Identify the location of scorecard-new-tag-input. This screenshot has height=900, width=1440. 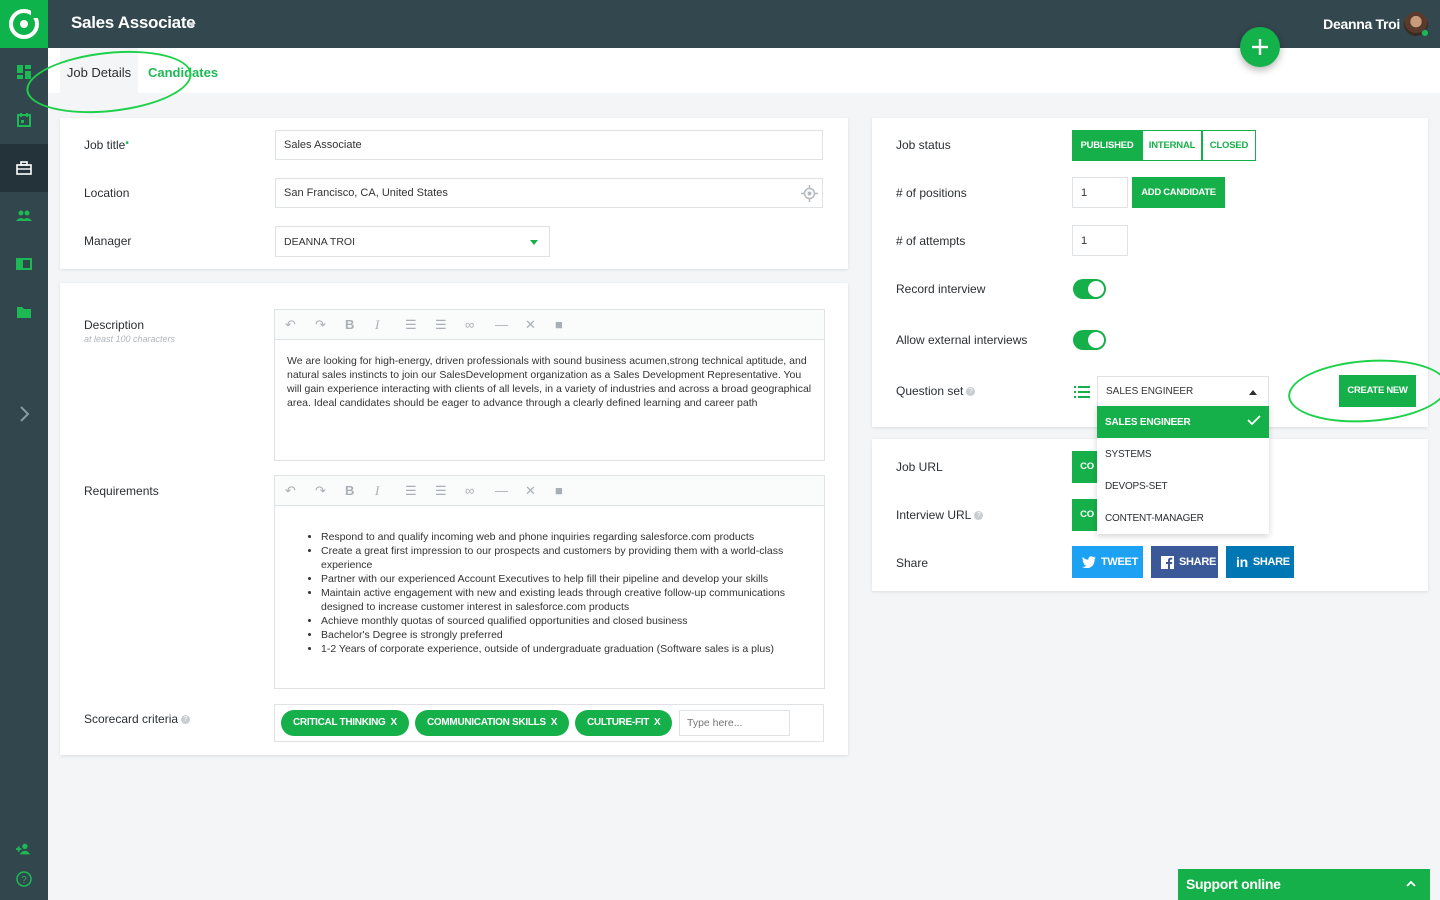
(734, 723).